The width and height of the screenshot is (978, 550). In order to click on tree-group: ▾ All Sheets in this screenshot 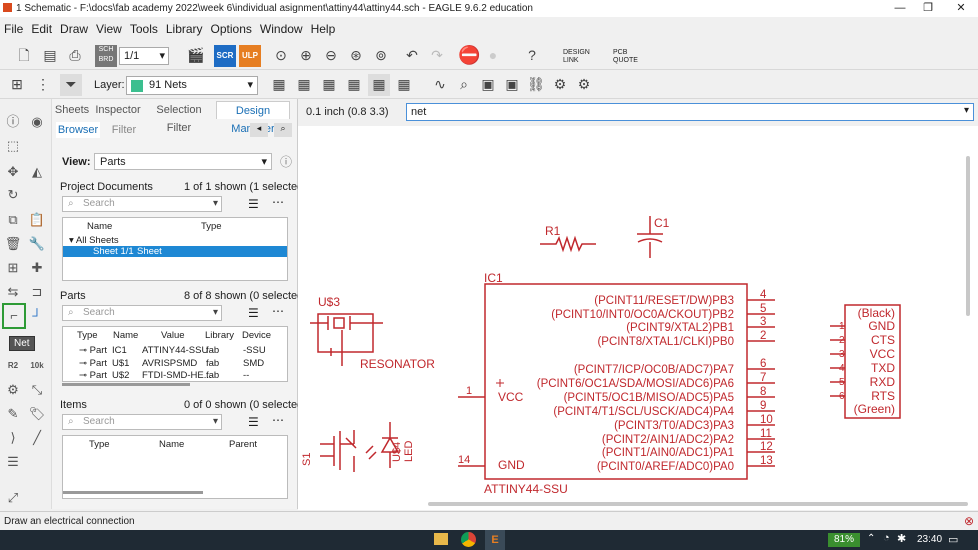, I will do `click(94, 240)`.